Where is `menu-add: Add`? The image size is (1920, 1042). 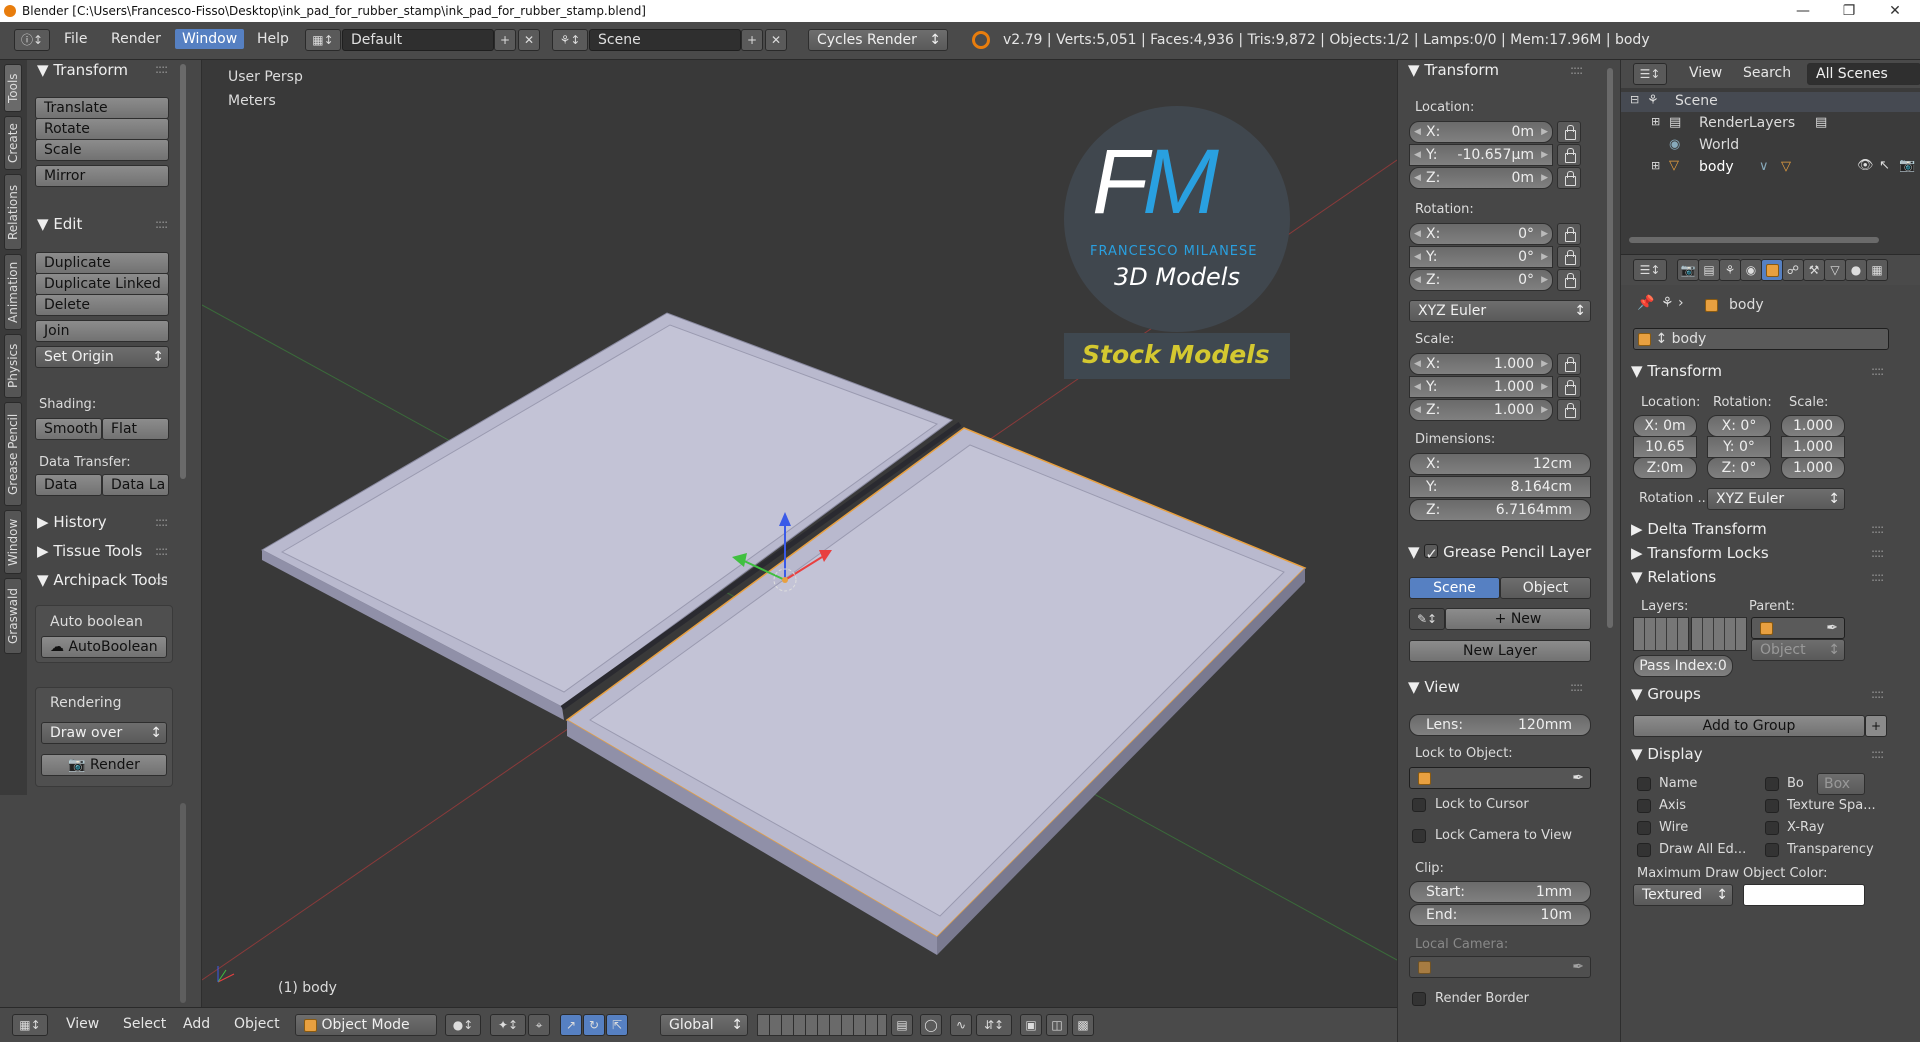 menu-add: Add is located at coordinates (196, 1024).